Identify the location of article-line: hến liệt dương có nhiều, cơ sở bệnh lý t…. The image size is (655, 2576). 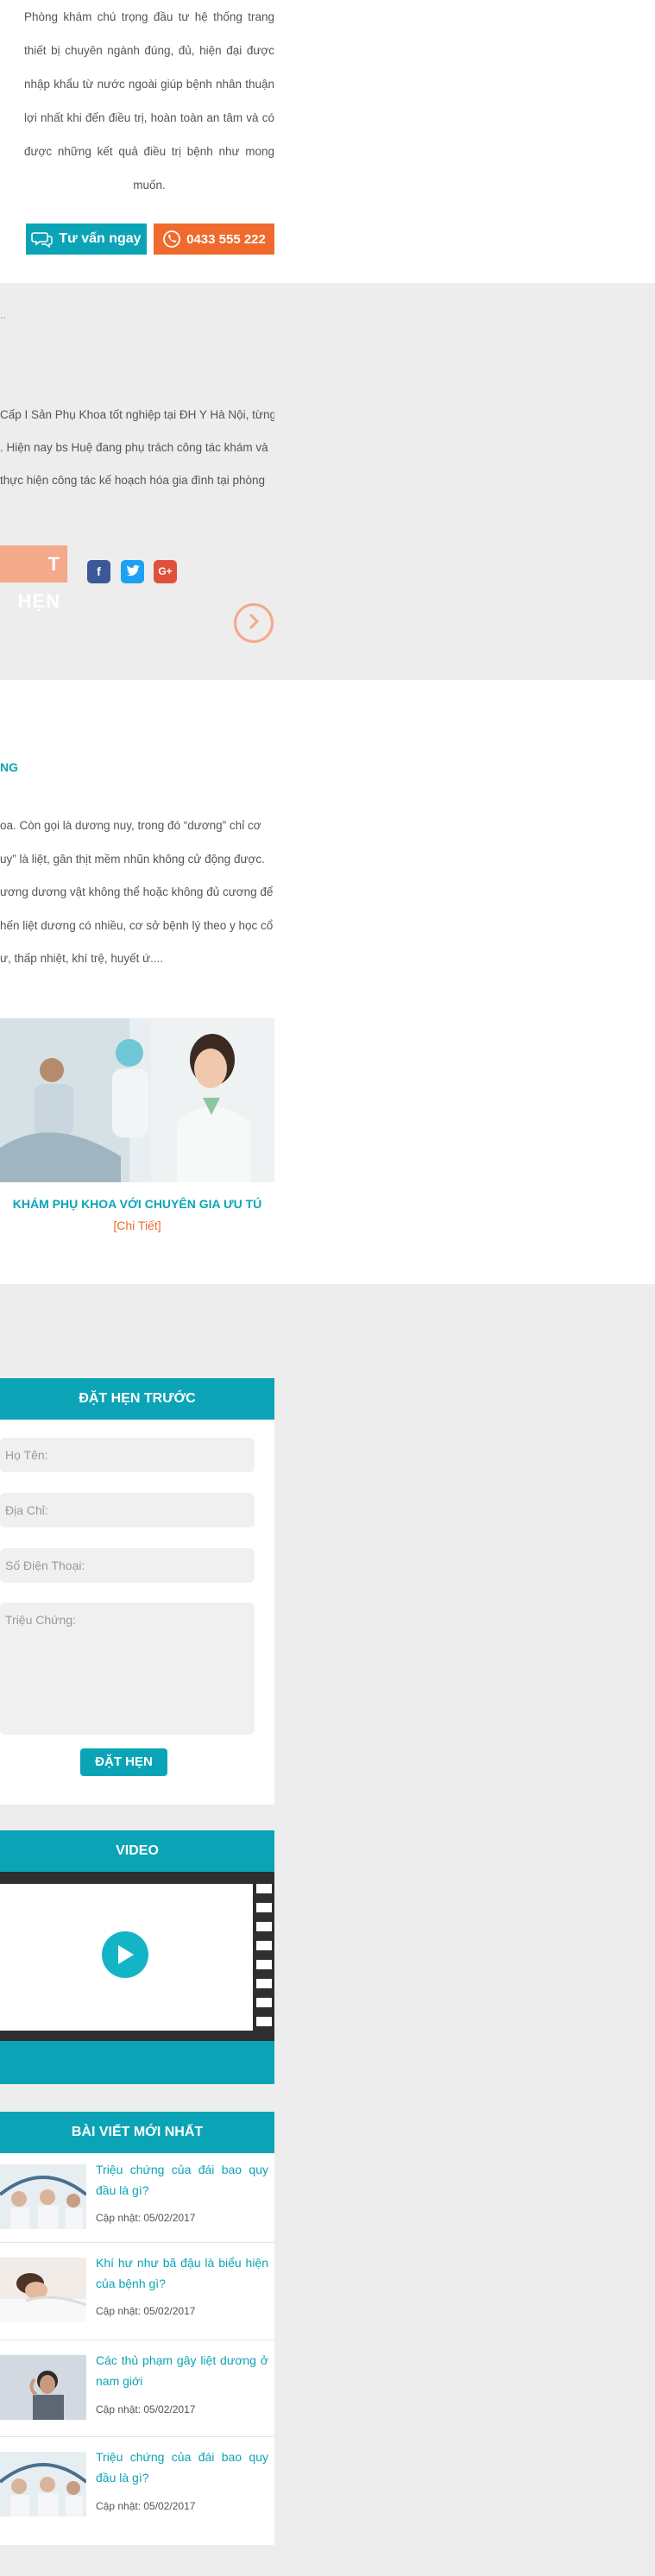
(137, 925).